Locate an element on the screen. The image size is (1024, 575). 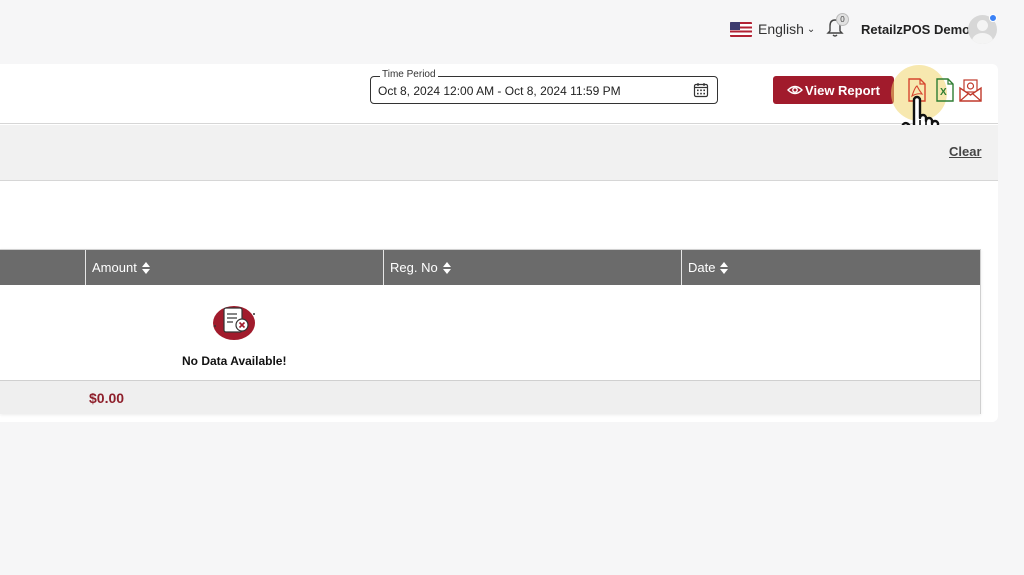
language-selector: English ⌄ is located at coordinates (772, 29).